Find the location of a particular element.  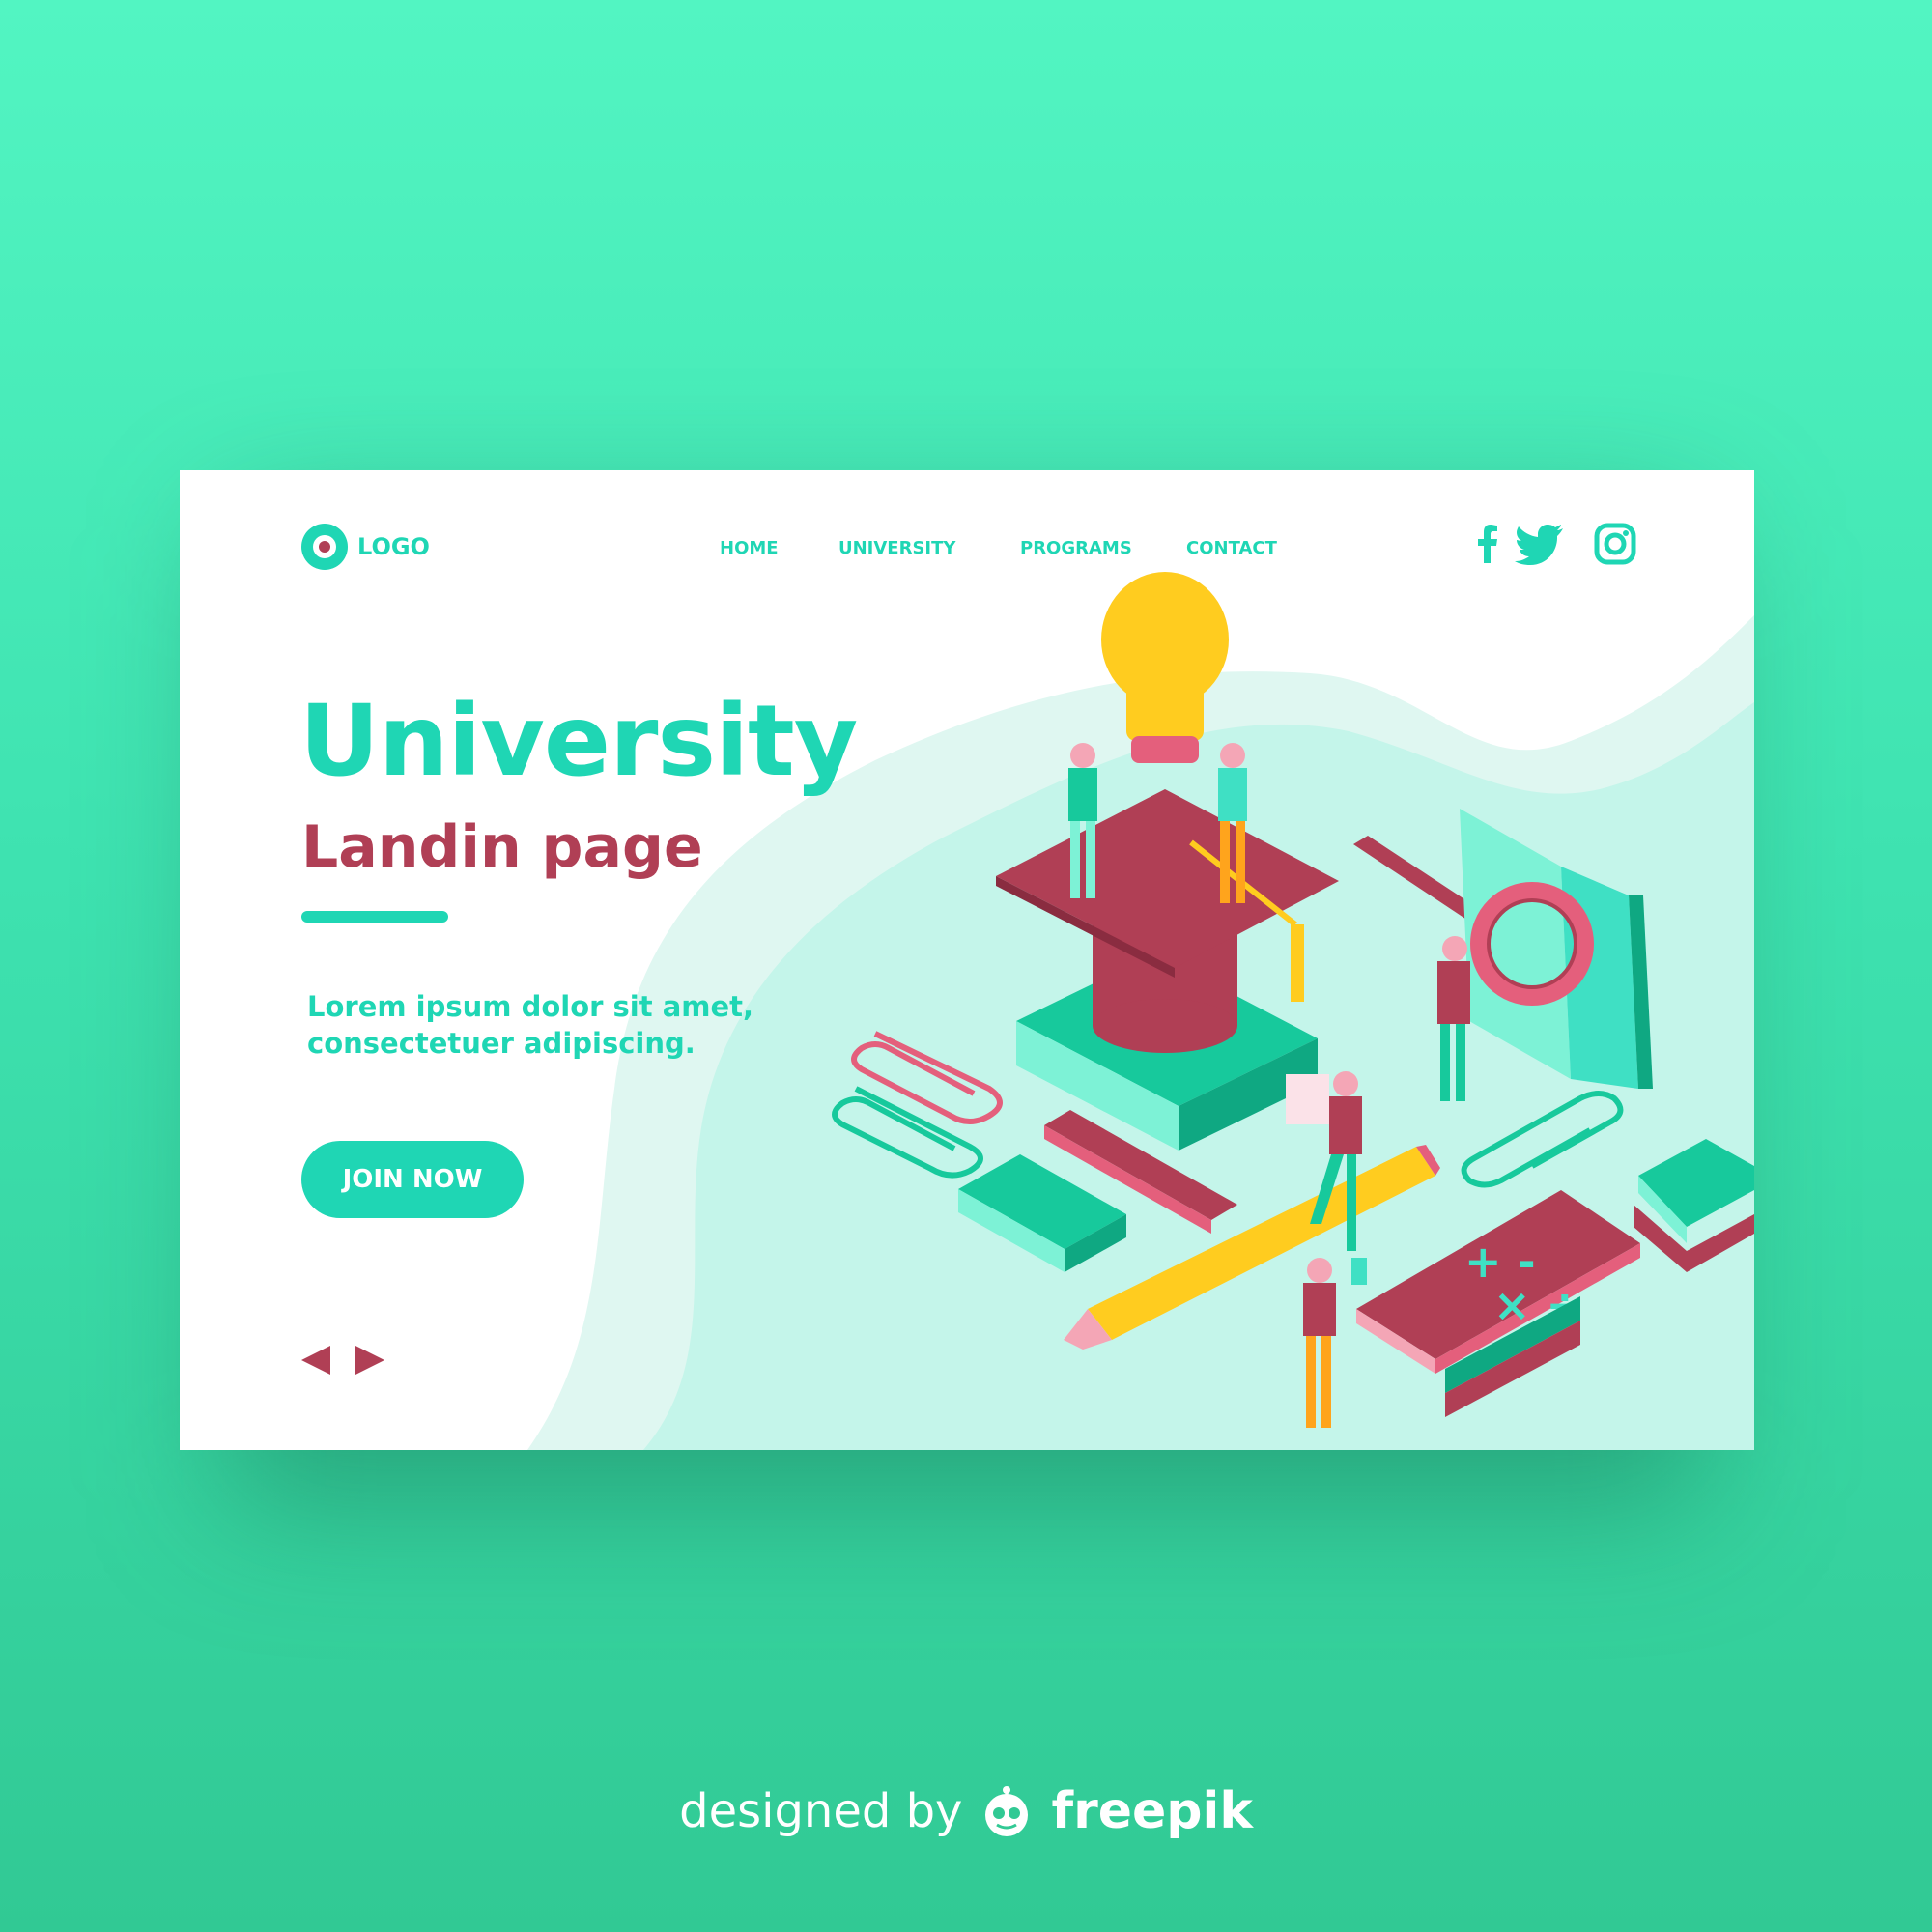

freepik-credit: designed by freepik is located at coordinates (966, 1811).